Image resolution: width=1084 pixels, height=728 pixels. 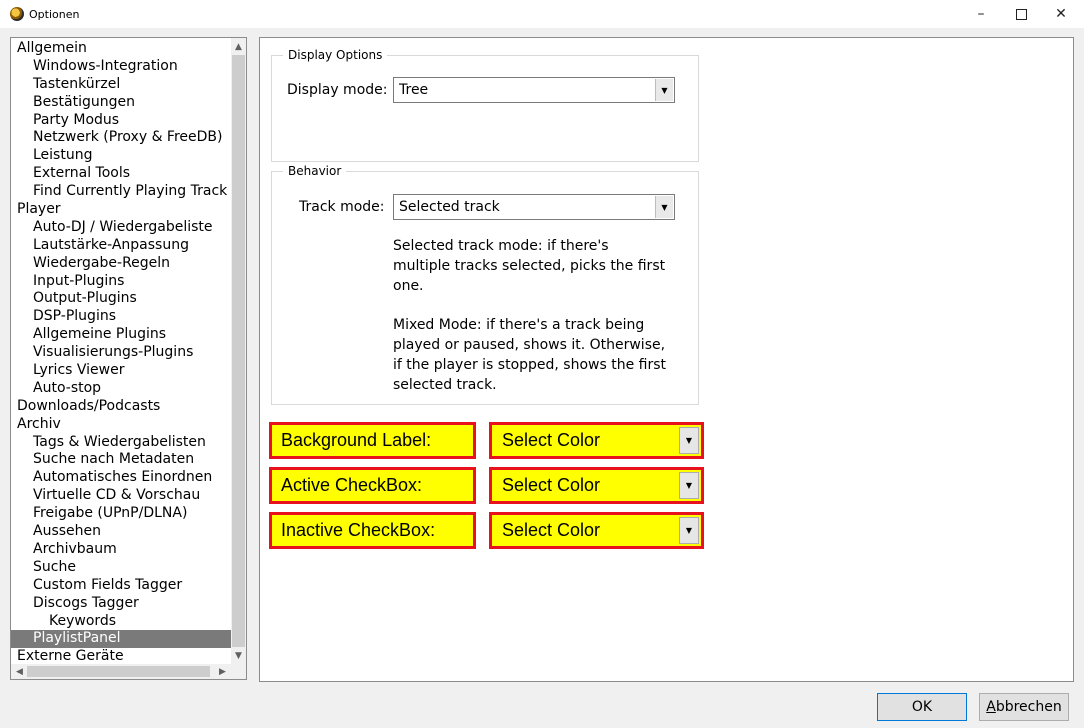 I want to click on tree-item: Party Modus, so click(x=121, y=121).